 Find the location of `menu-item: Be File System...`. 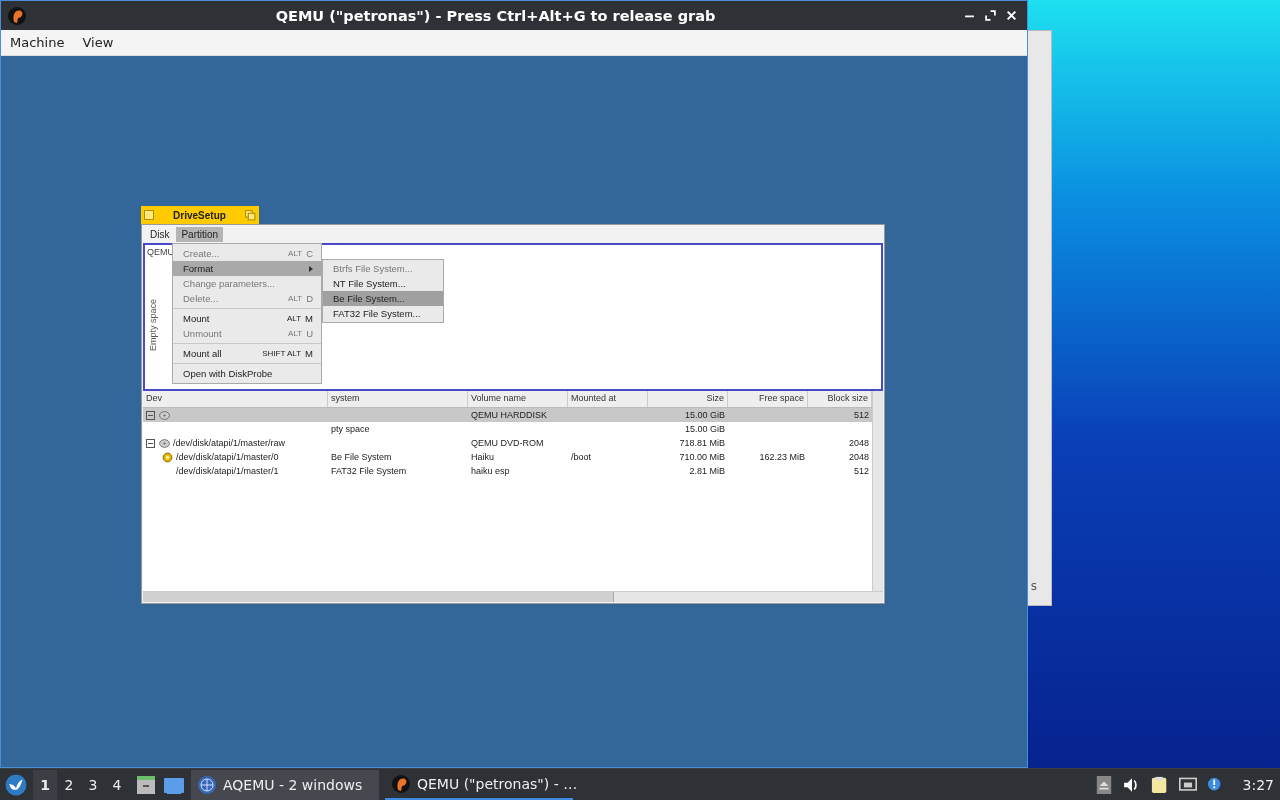

menu-item: Be File System... is located at coordinates (383, 298).